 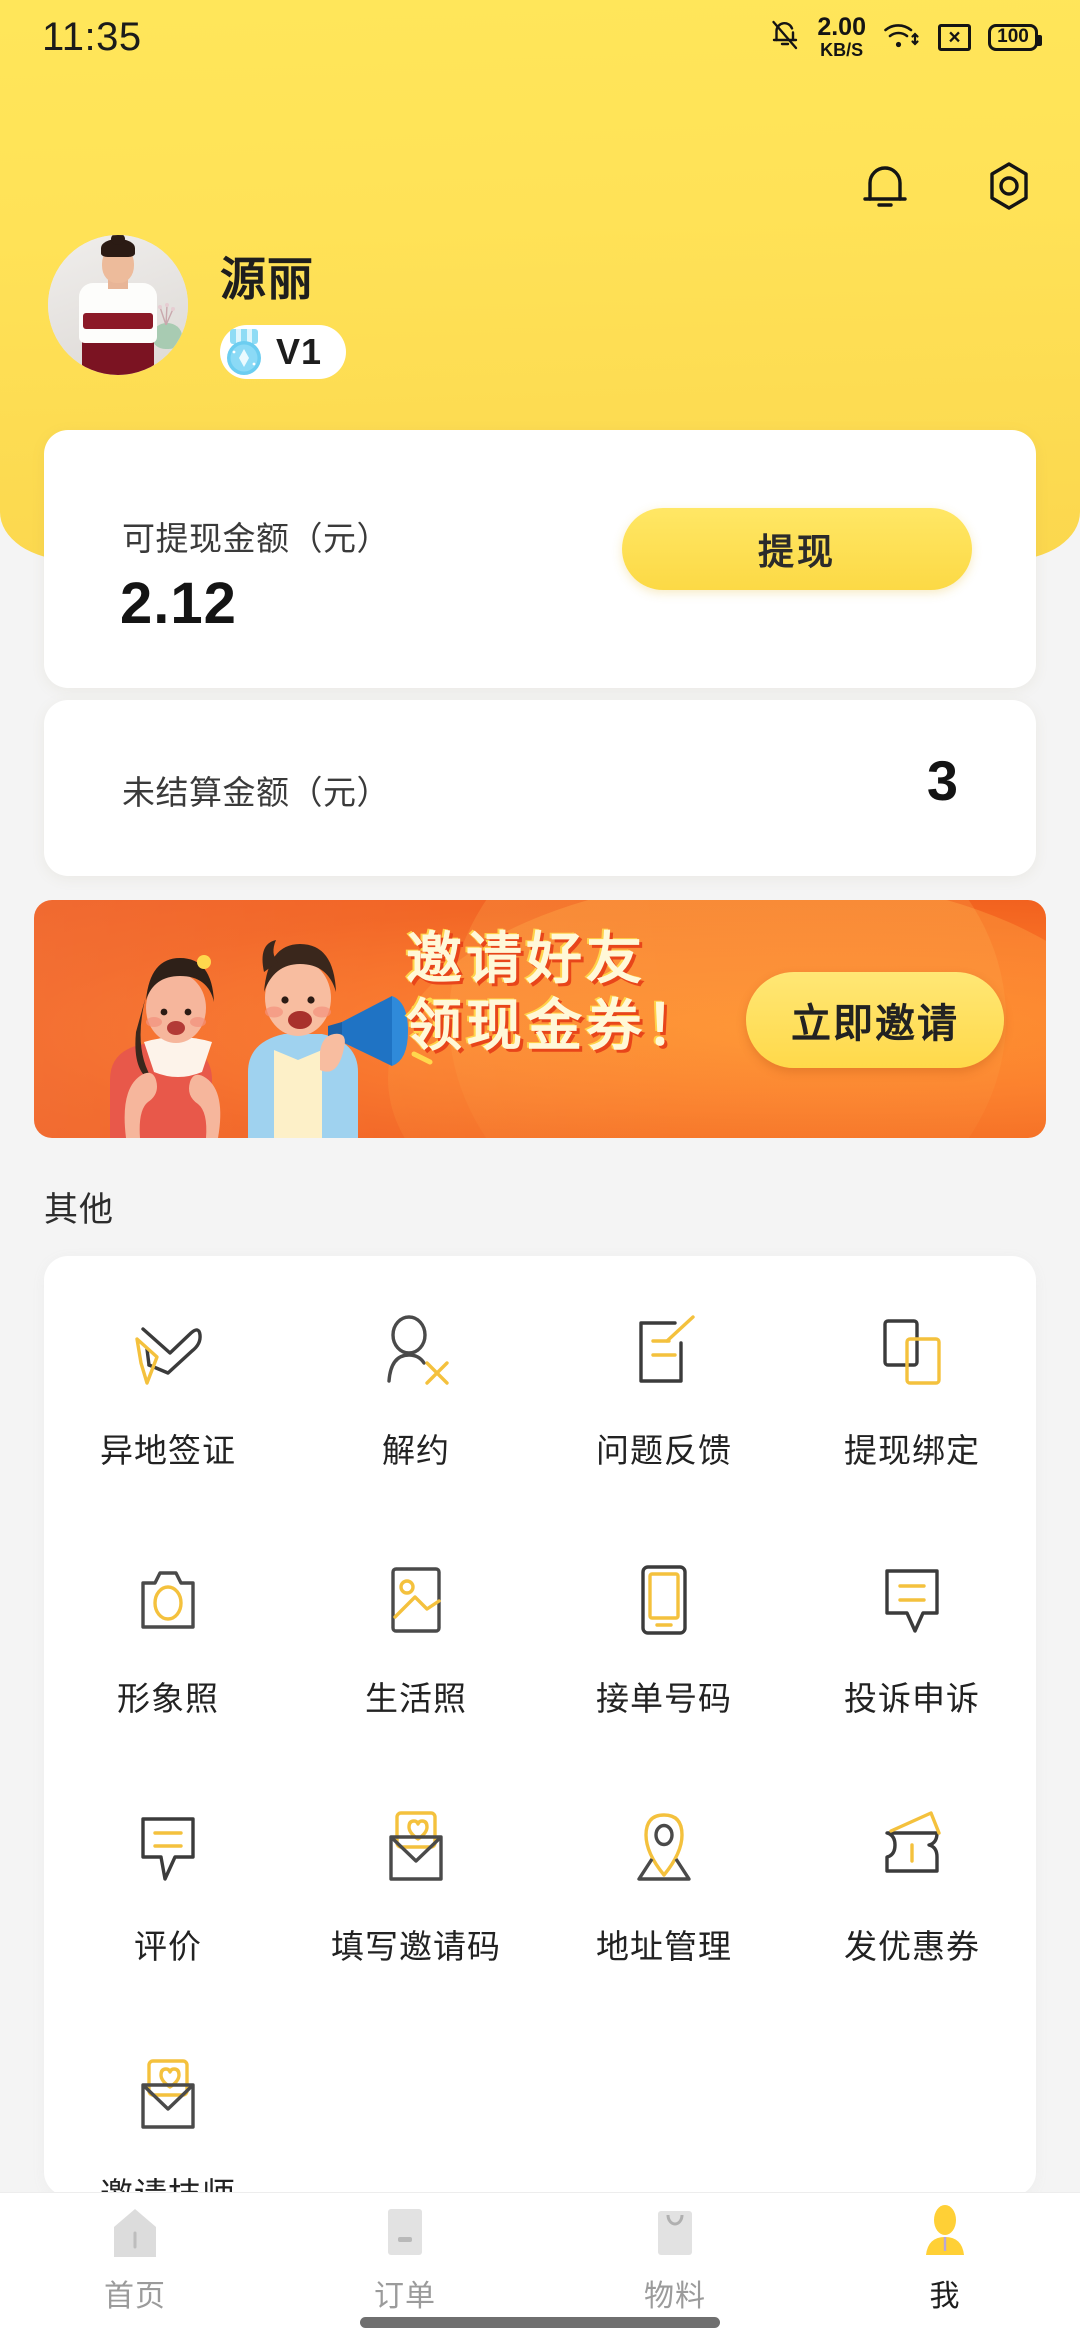 I want to click on battery-level: 100, so click(x=1013, y=36).